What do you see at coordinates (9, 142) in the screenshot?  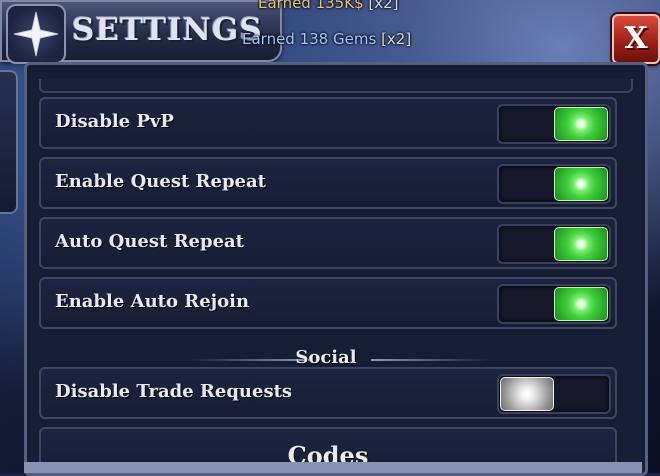 I see `side-panel-edge` at bounding box center [9, 142].